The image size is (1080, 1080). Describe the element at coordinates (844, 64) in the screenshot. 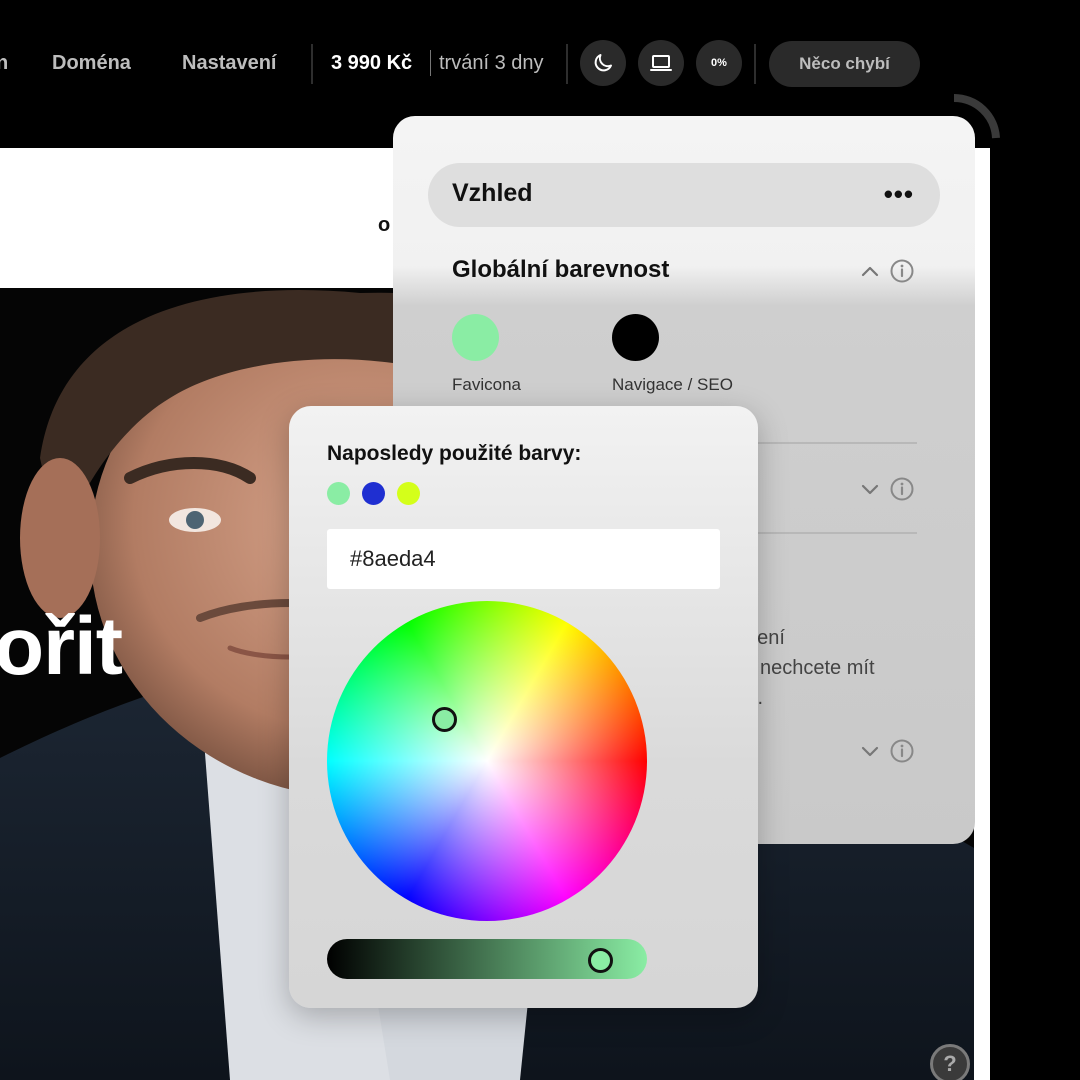

I see `something-missing-button: Něco chybí` at that location.